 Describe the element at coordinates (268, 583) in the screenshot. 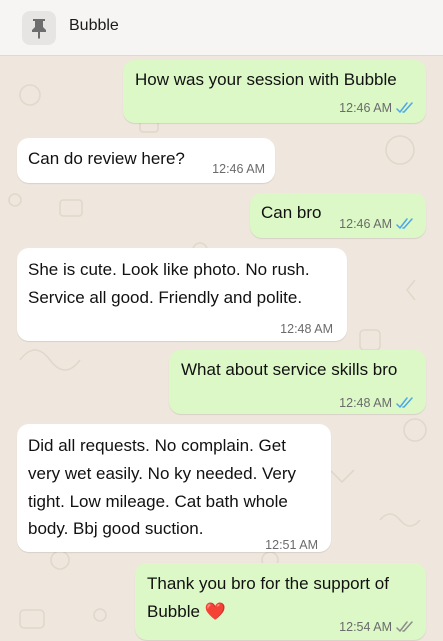

I see `message-text-line: Thank you bro for the support of` at that location.